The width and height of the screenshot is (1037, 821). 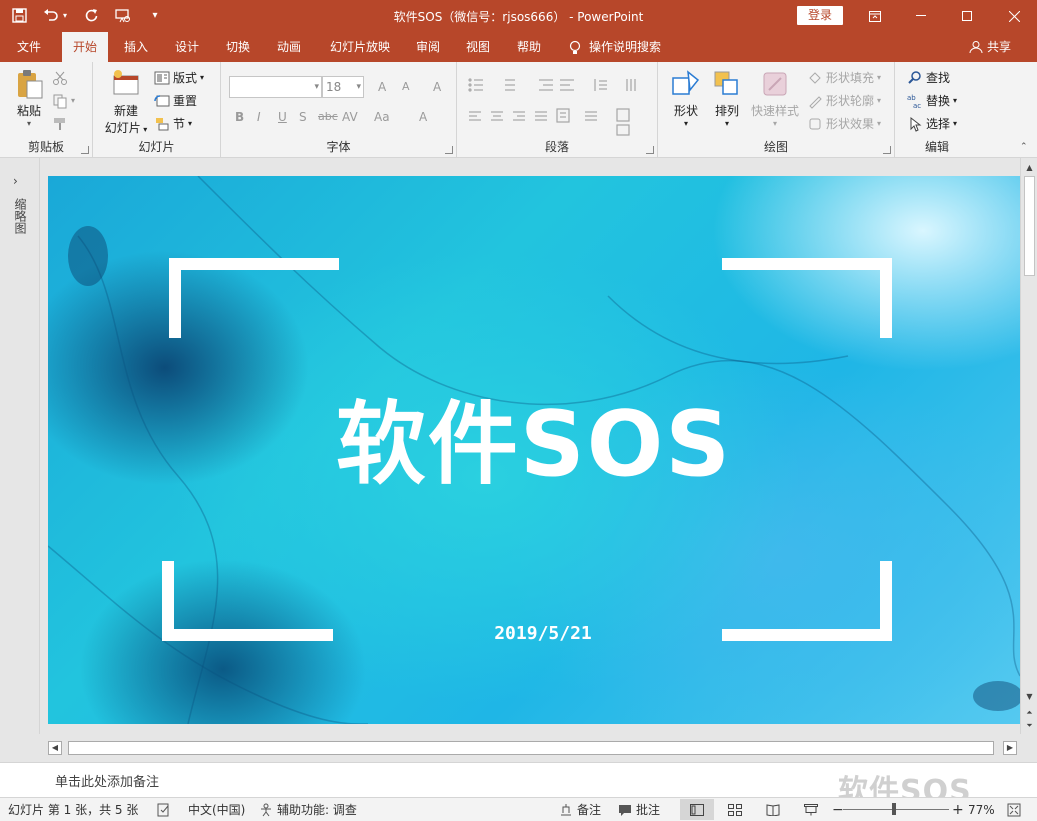 I want to click on horizontal-scrollbar: ◀ ▶, so click(x=530, y=748).